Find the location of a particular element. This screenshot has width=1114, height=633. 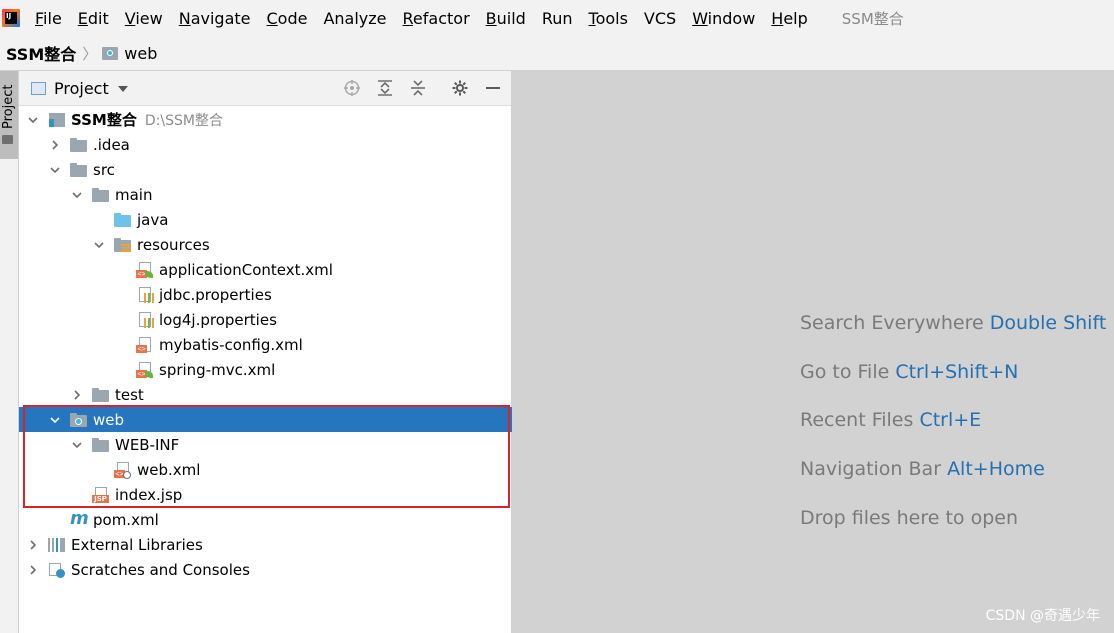

breadcrumb-root: SSM整合 is located at coordinates (41, 53).